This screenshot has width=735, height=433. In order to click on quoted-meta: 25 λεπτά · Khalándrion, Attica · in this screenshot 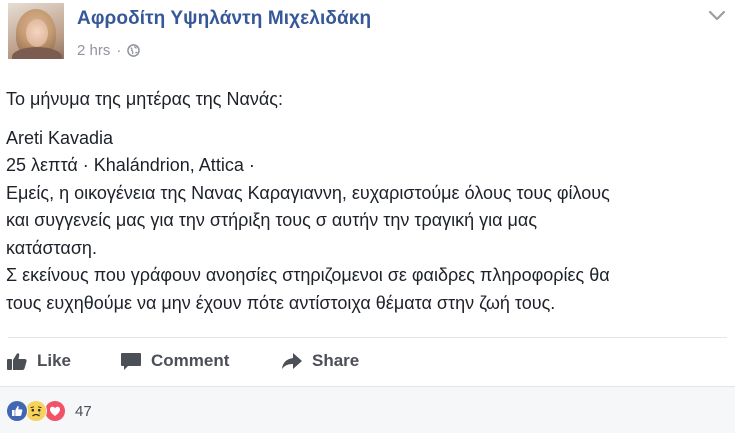, I will do `click(130, 165)`.